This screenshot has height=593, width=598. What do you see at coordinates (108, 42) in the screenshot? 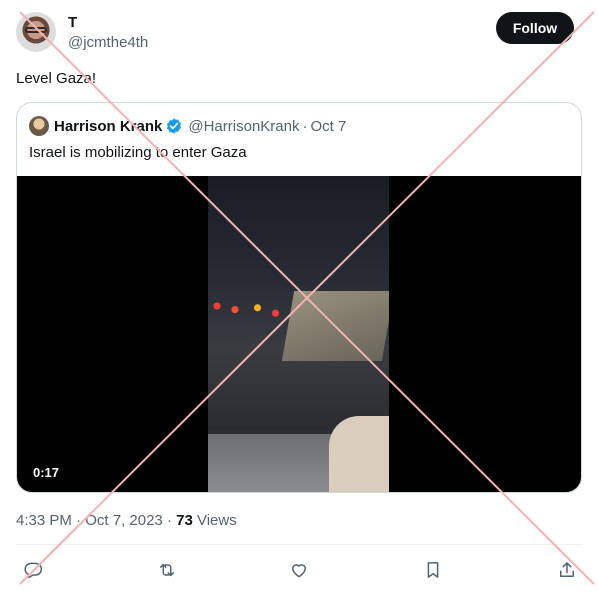
I see `author-handle: @jcmthe4th` at bounding box center [108, 42].